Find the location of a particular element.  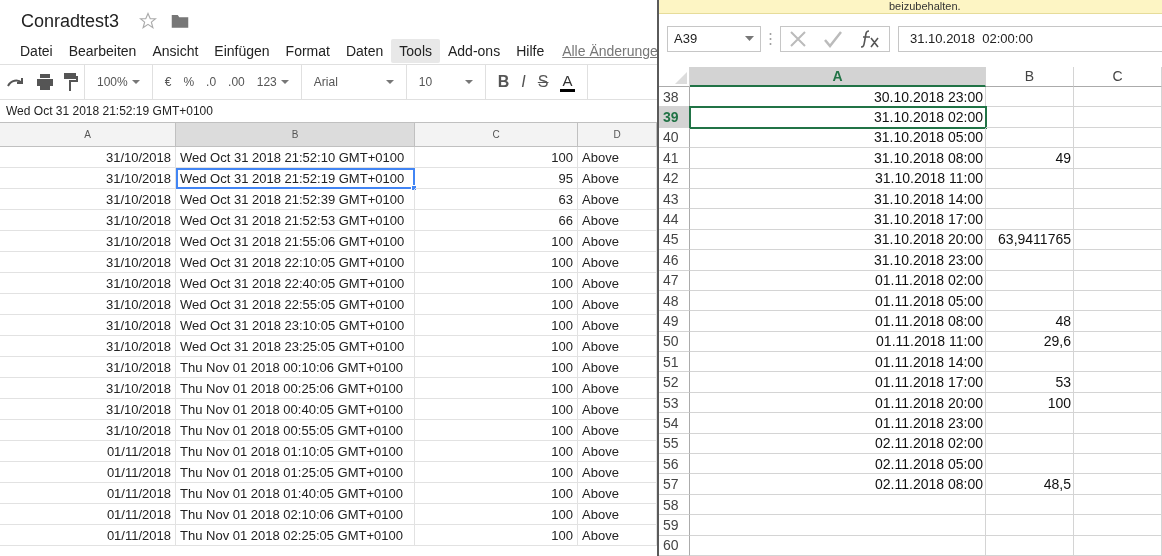

row-number: 44 is located at coordinates (674, 219).